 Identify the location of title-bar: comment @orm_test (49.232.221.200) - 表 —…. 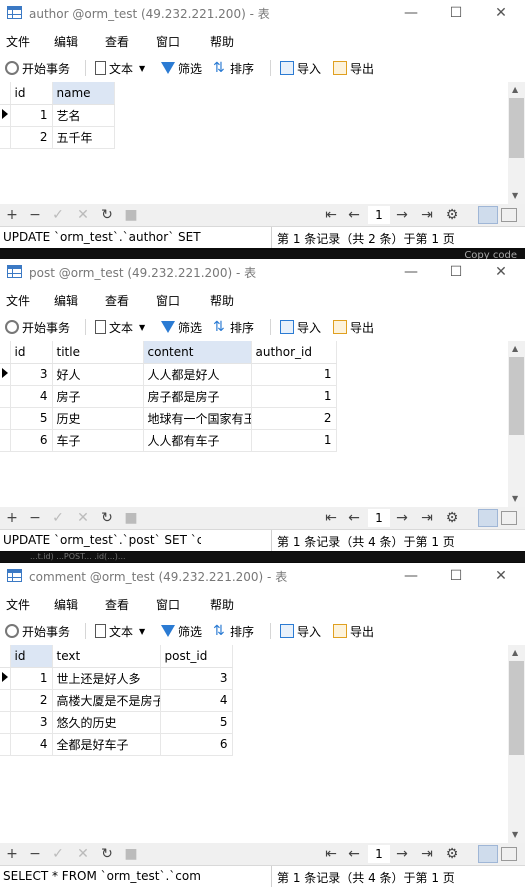
(262, 576).